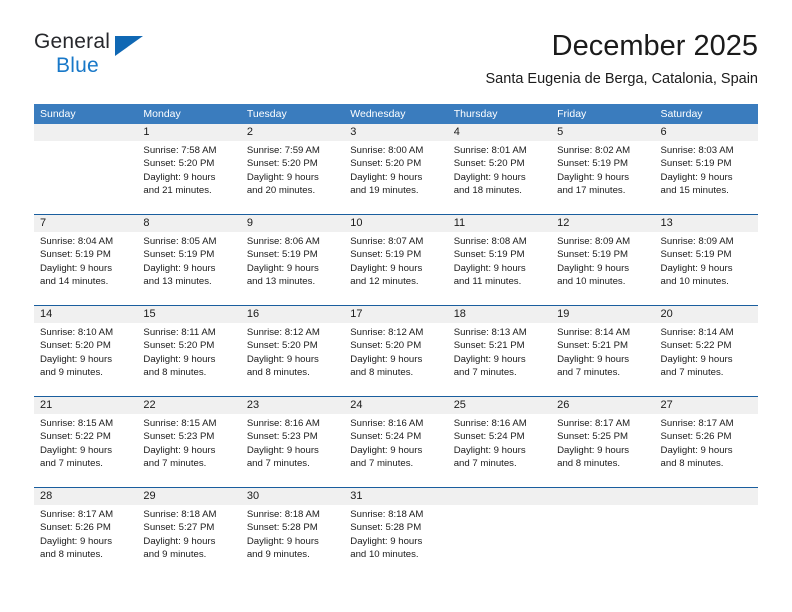 This screenshot has height=612, width=792. I want to click on day-info-line: and 8 minutes., so click(278, 373).